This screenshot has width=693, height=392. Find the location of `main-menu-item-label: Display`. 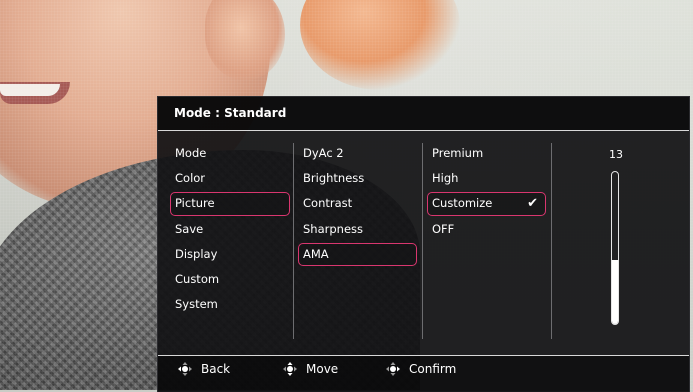

main-menu-item-label: Display is located at coordinates (196, 253).